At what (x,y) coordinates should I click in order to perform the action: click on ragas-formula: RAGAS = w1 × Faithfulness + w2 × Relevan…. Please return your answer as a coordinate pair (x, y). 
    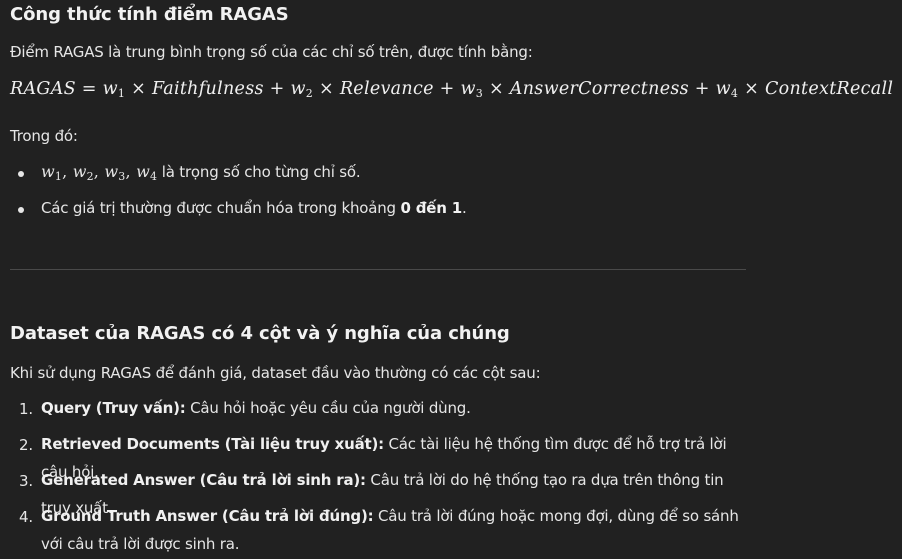
    Looking at the image, I should click on (451, 89).